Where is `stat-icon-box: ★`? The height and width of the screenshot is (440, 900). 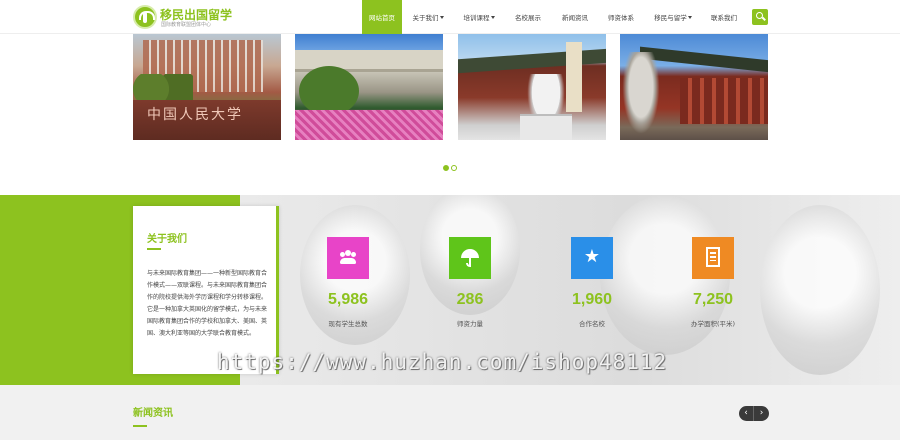 stat-icon-box: ★ is located at coordinates (592, 258).